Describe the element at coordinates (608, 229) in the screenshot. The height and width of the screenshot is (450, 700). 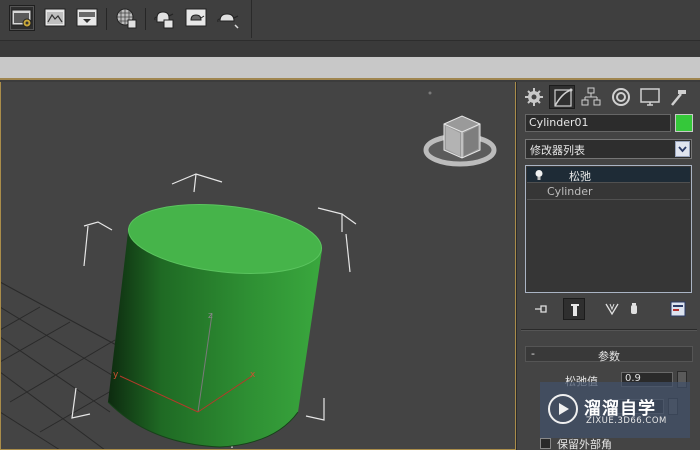
I see `modifier-stack: 松弛 Cylinder` at that location.